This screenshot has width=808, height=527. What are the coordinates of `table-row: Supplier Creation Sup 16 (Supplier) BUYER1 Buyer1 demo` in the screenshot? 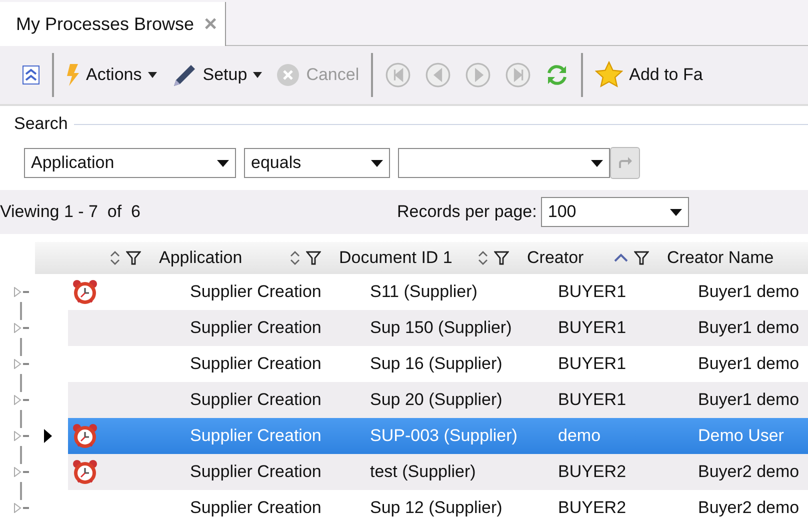 It's located at (438, 364).